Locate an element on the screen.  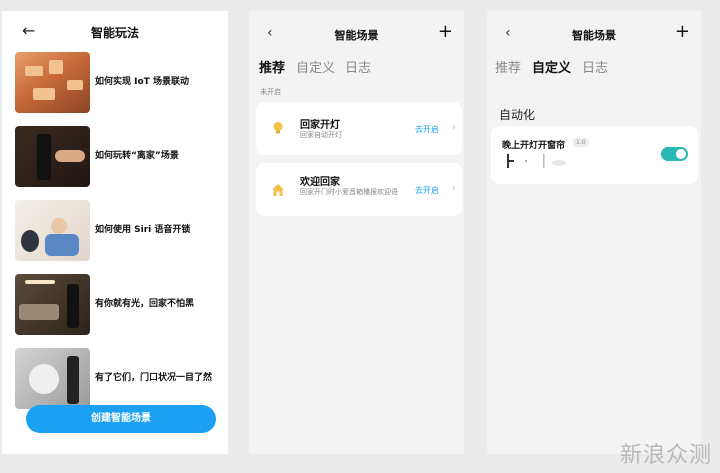
create-scene-button: 创建智能场景 is located at coordinates (121, 419).